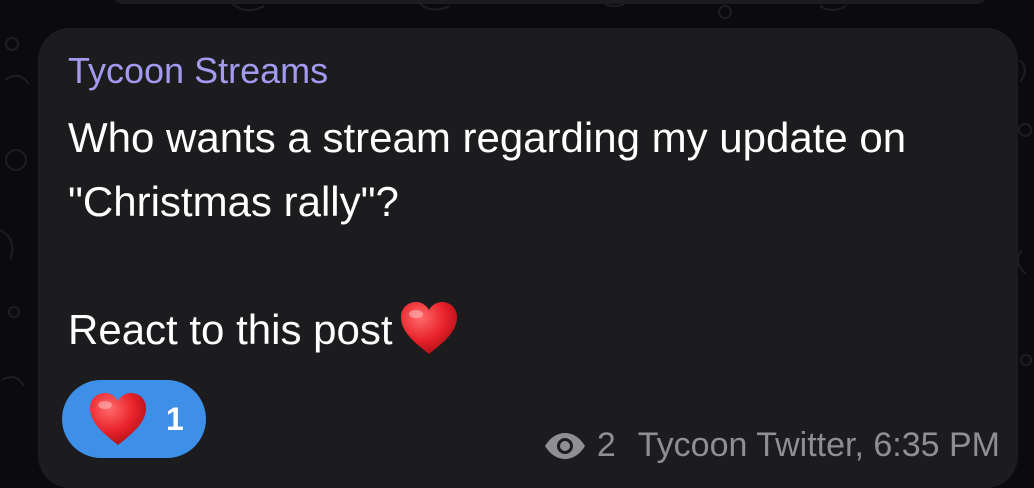 The image size is (1034, 488). I want to click on reaction-heart-button: 1, so click(134, 419).